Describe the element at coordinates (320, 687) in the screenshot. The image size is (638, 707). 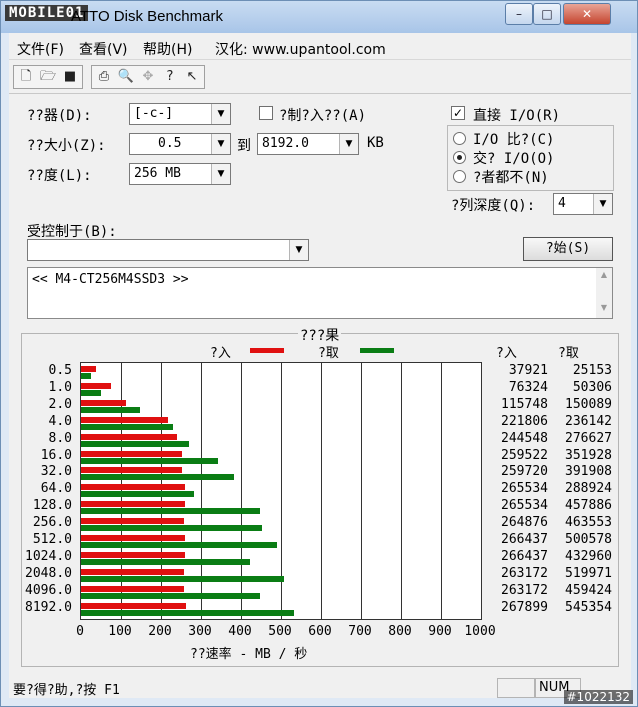
I see `status-bar: 要?得?助,?按 F1 NUM` at that location.